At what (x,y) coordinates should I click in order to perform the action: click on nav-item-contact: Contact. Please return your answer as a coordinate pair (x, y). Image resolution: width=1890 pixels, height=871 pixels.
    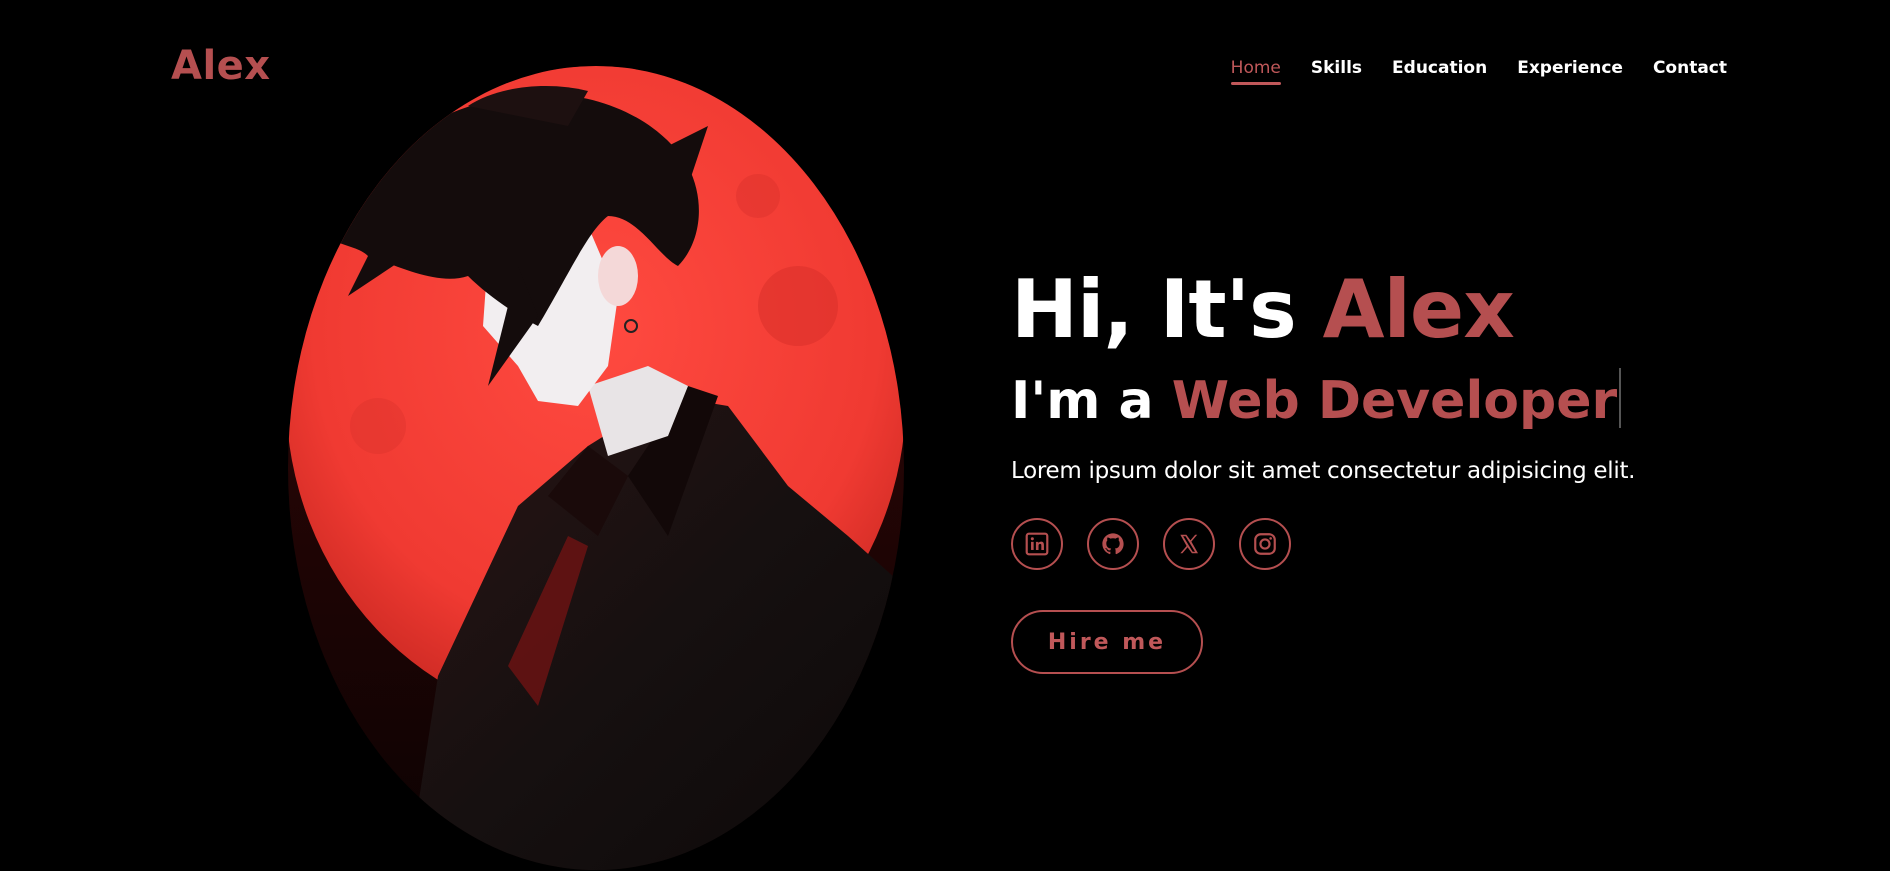
    Looking at the image, I should click on (1690, 68).